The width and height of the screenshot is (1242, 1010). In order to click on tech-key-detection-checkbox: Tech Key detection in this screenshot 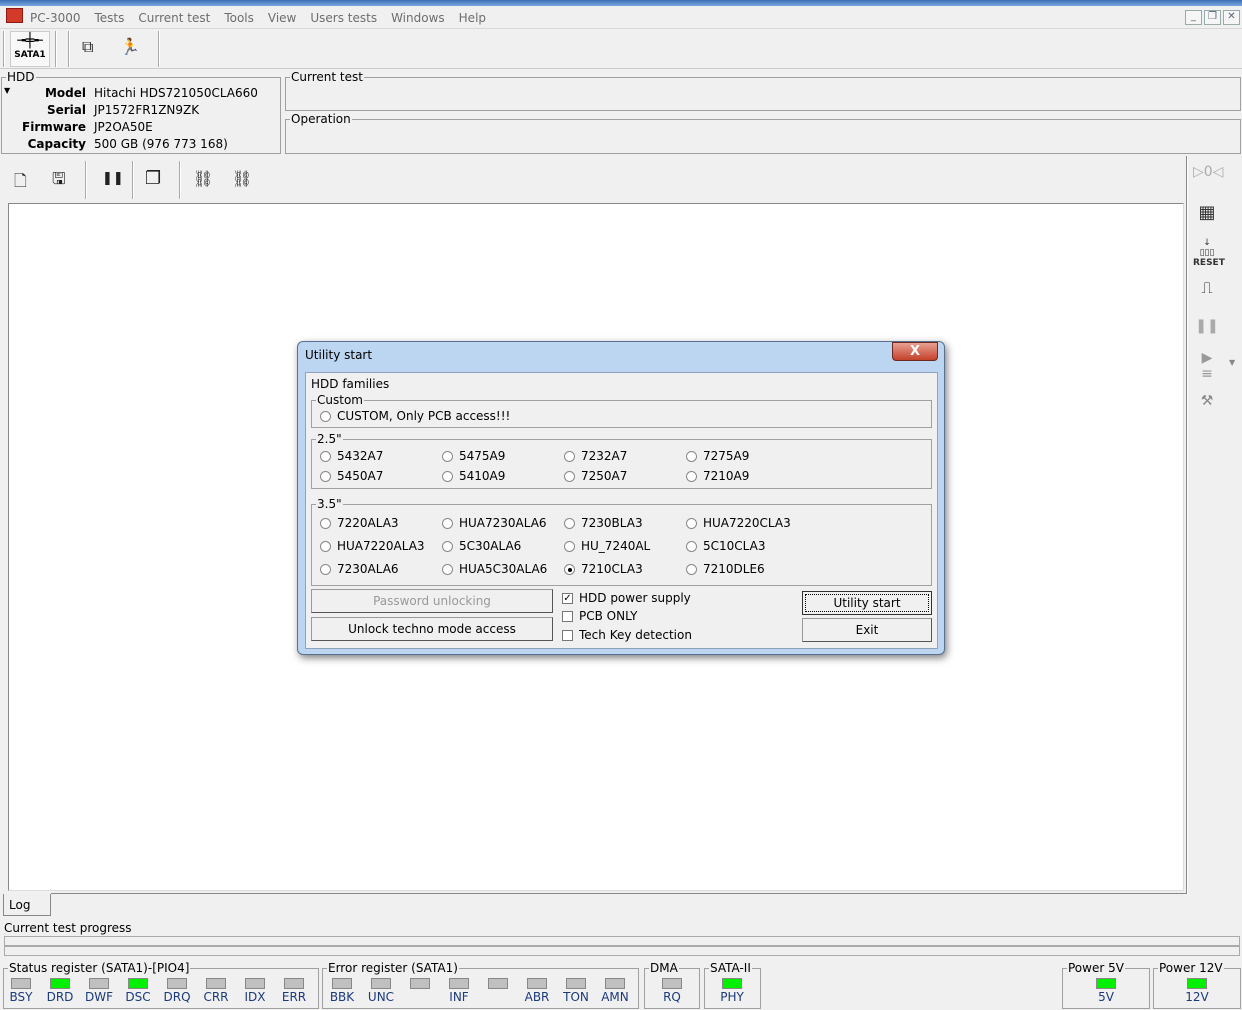, I will do `click(627, 635)`.